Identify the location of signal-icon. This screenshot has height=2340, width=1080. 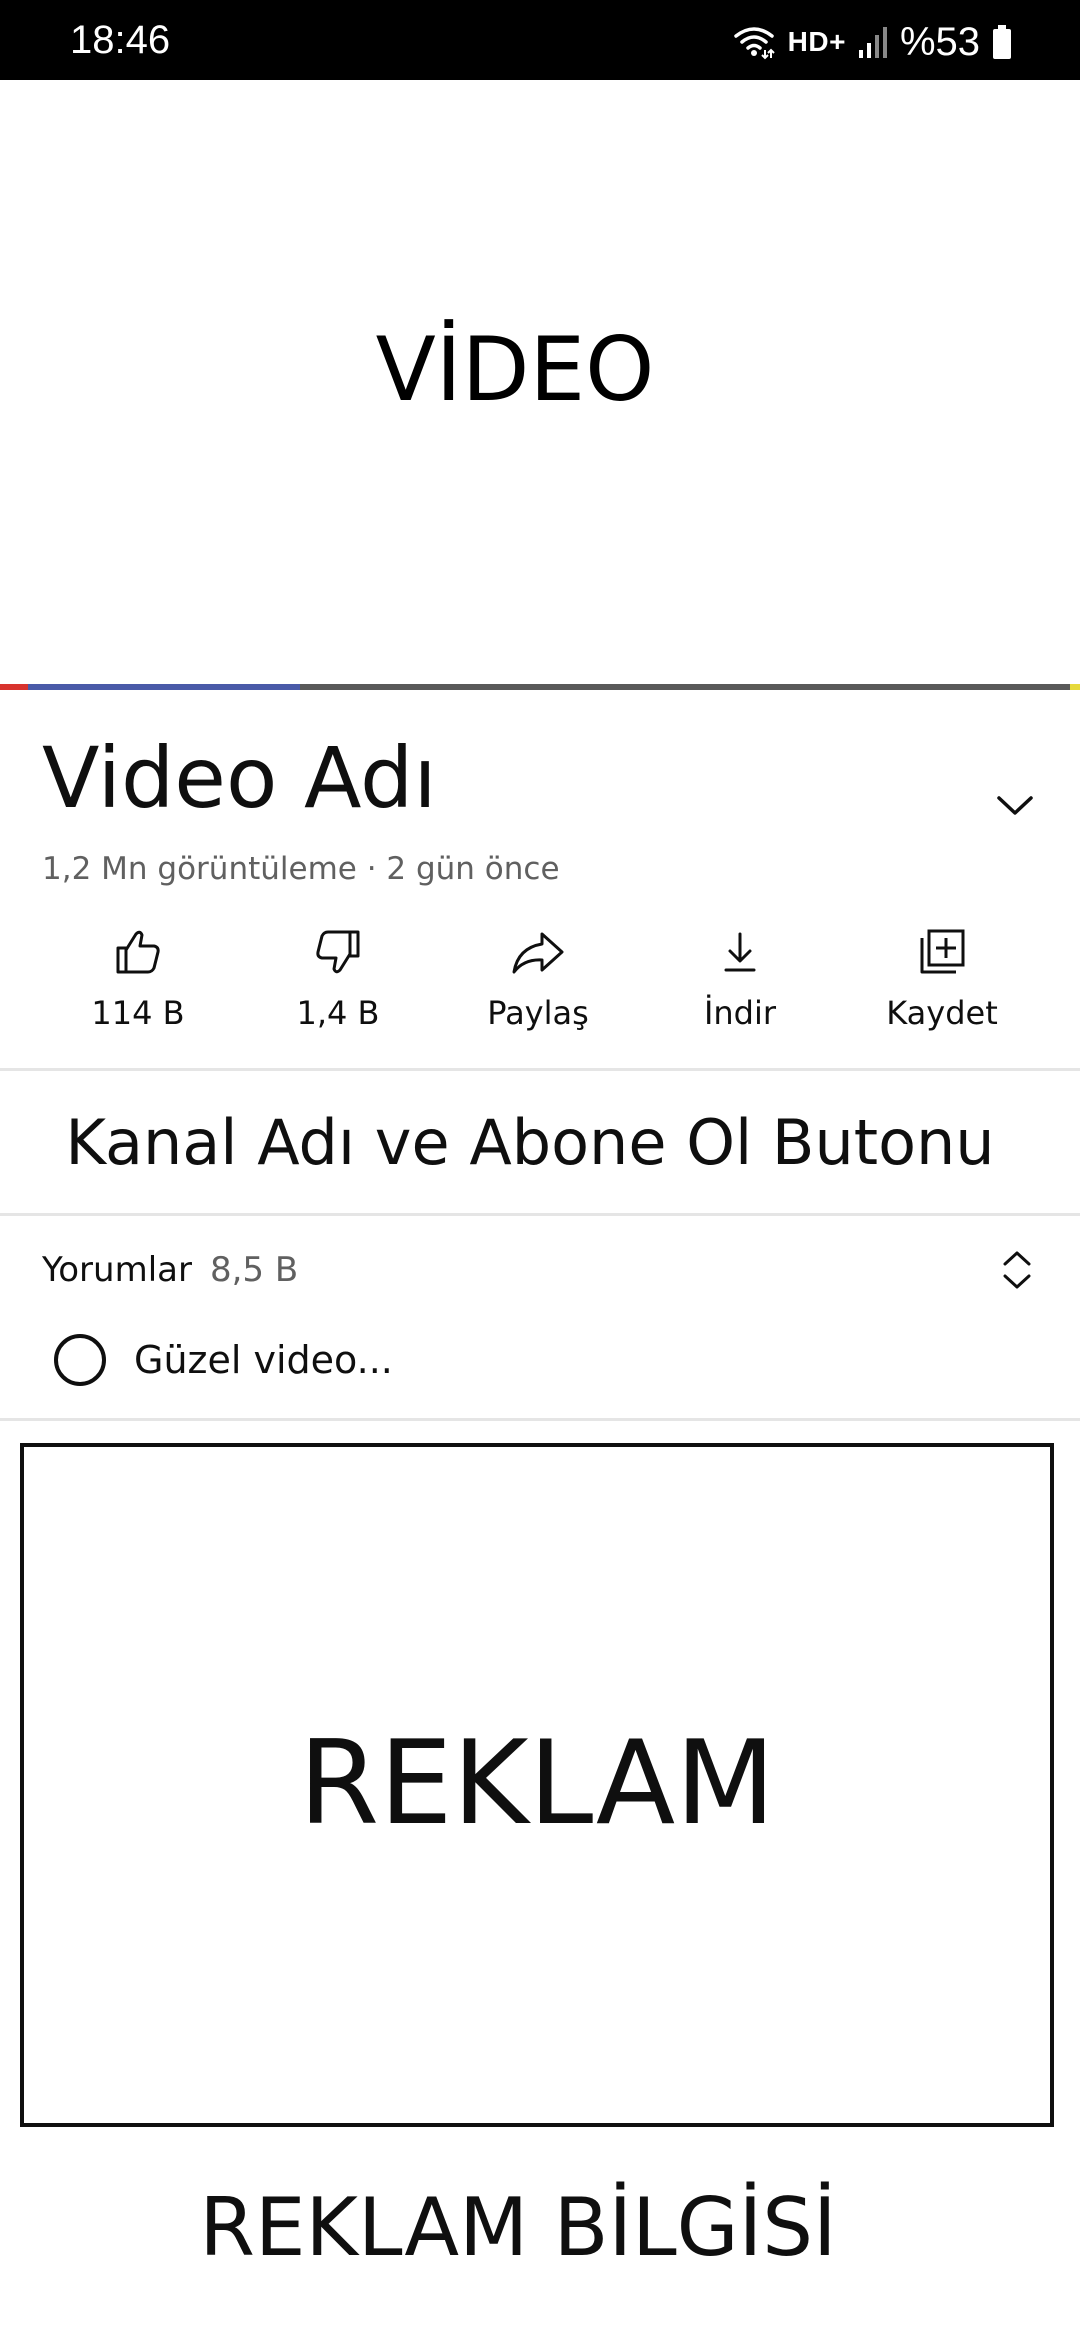
(873, 42).